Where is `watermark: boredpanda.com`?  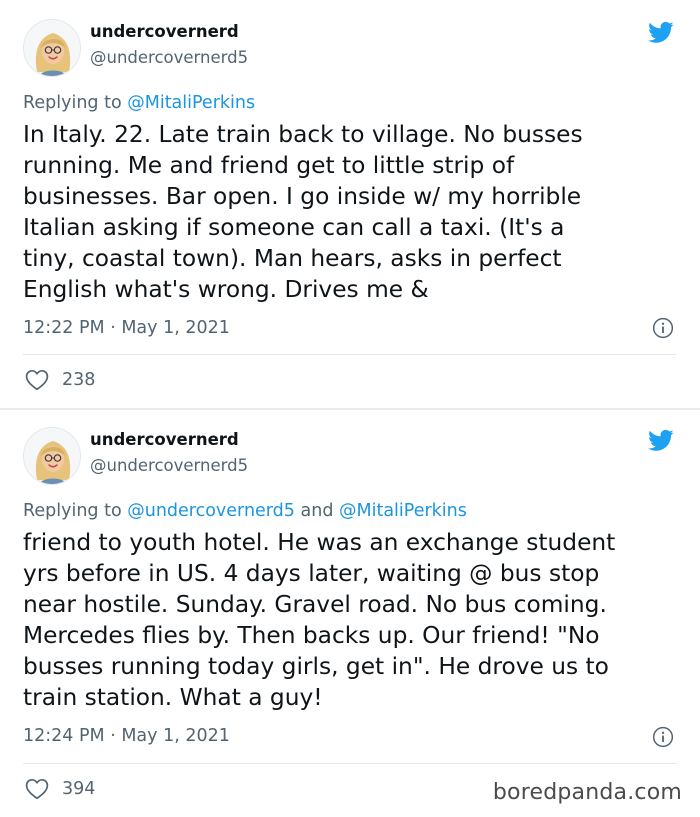
watermark: boredpanda.com is located at coordinates (587, 792).